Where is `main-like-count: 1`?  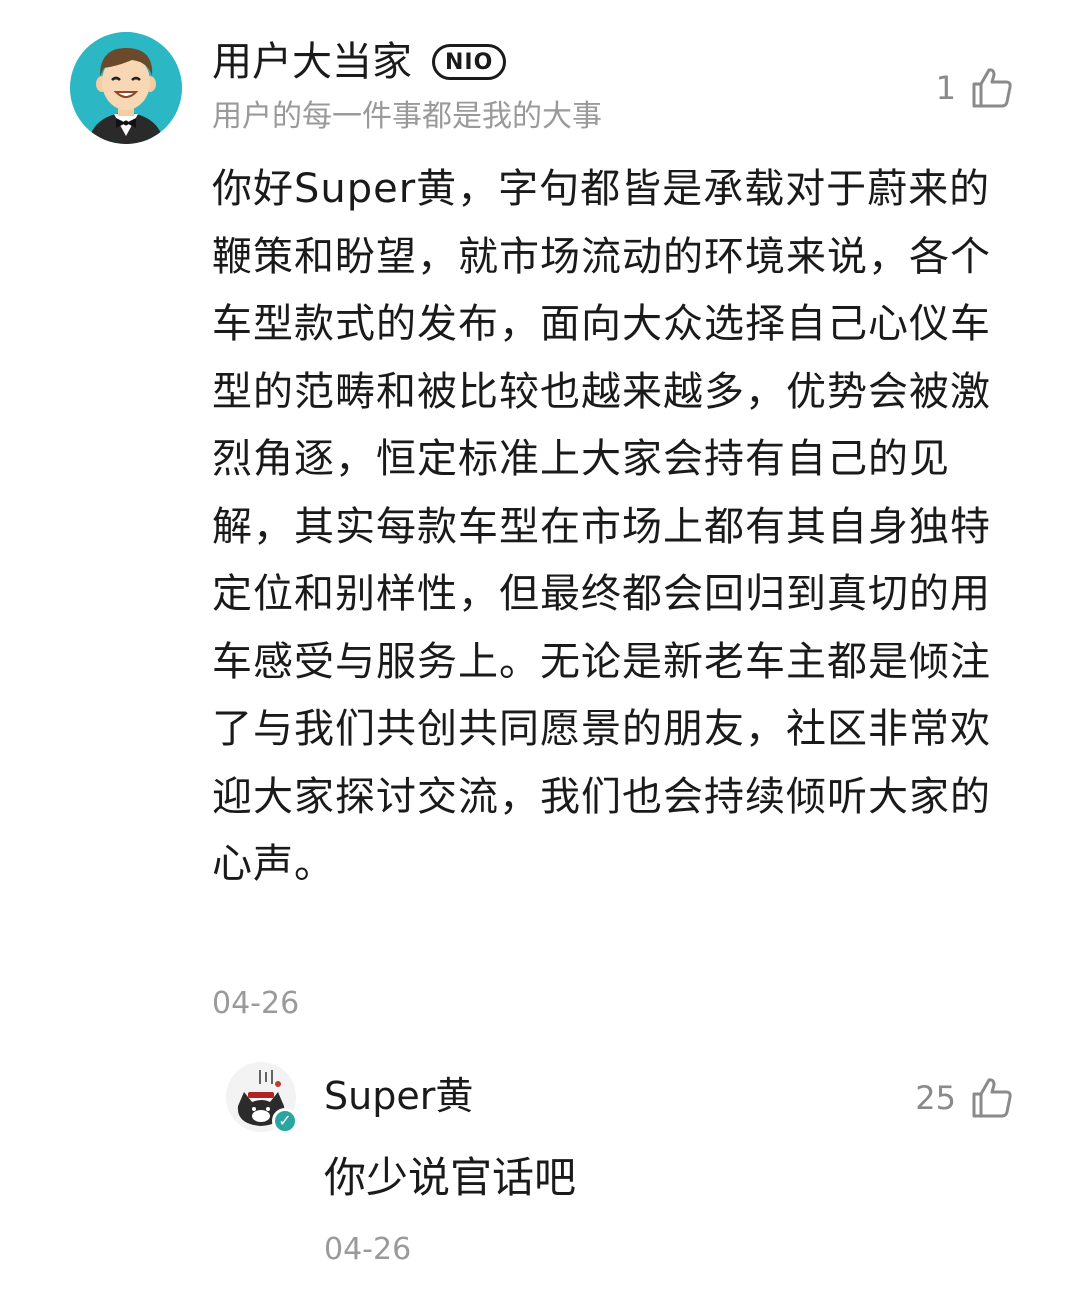 main-like-count: 1 is located at coordinates (945, 88).